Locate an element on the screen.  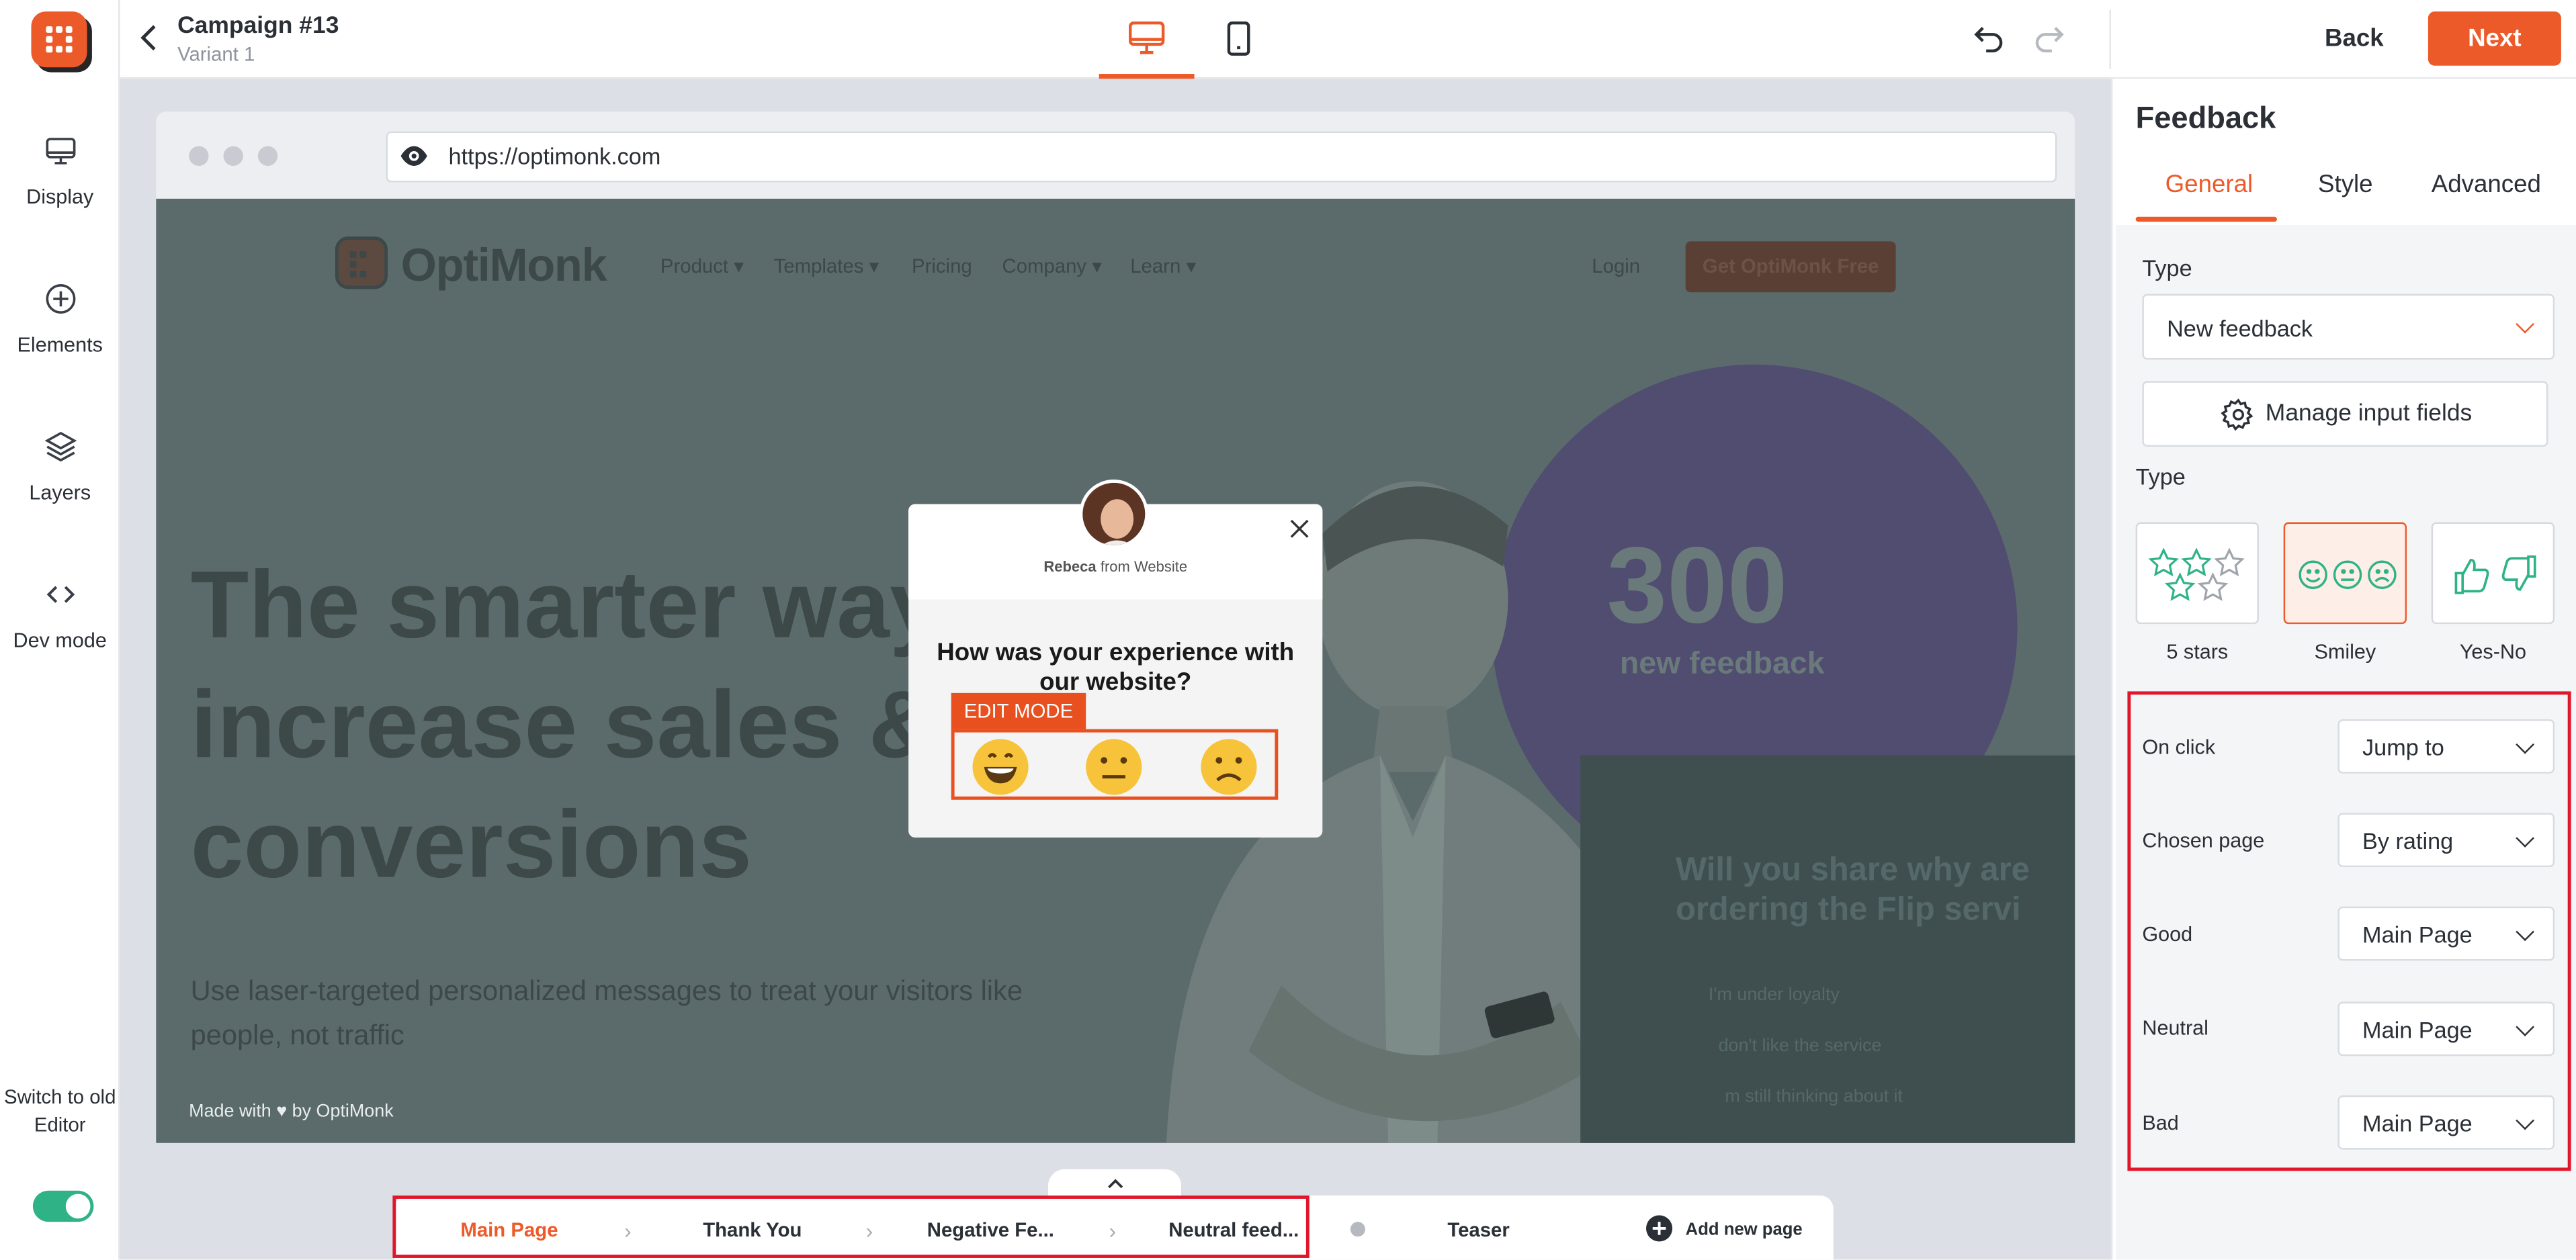
type-option-label: Yes-No is located at coordinates (2492, 652).